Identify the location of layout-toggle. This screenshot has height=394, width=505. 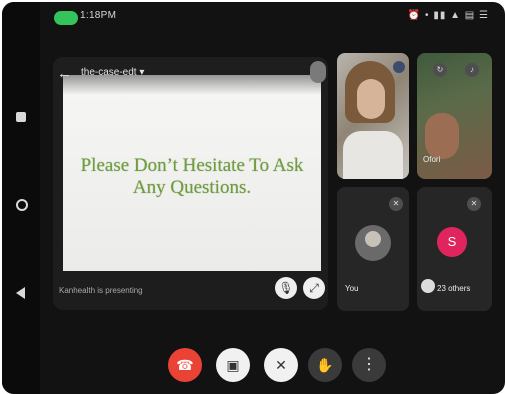
(318, 72).